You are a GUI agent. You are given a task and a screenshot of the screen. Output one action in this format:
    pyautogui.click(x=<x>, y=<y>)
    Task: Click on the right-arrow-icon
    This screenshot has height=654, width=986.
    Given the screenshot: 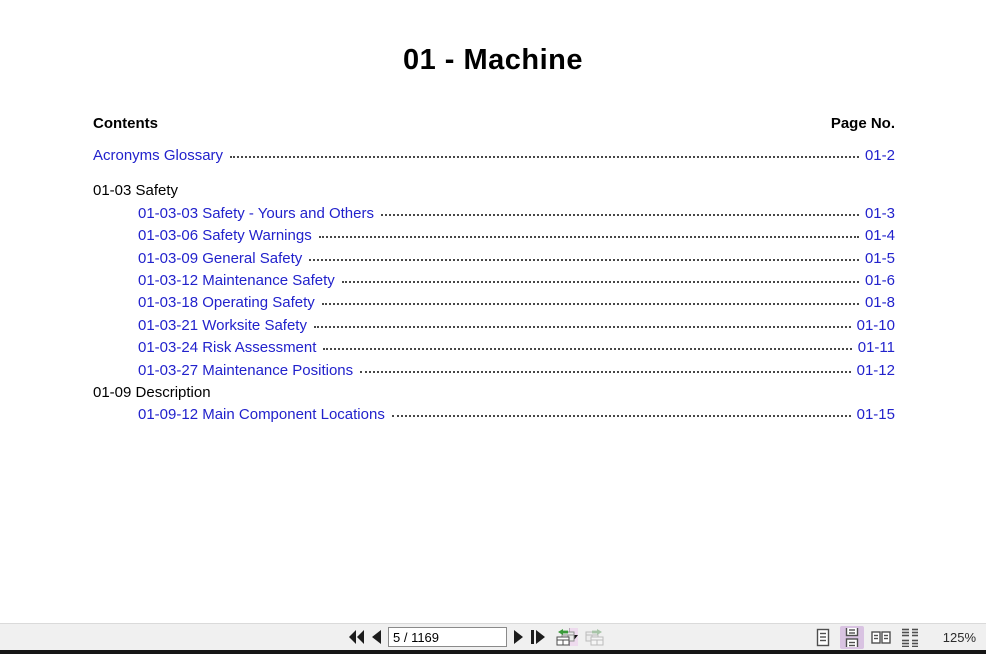 What is the action you would take?
    pyautogui.click(x=518, y=637)
    